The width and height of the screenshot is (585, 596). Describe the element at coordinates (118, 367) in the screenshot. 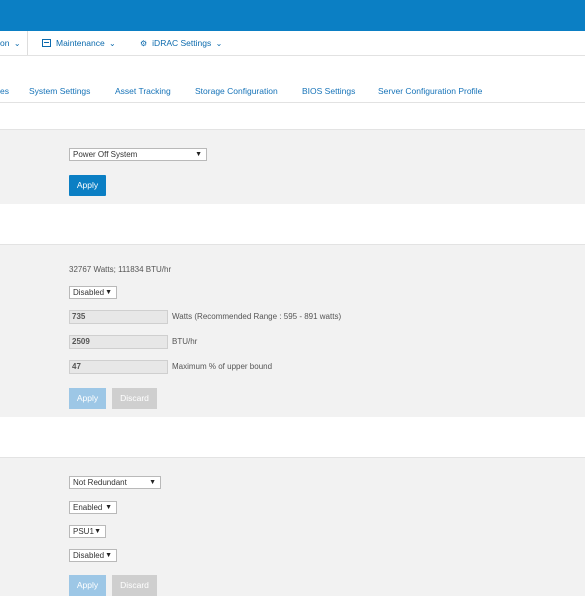

I see `power-cap-percent-input: 47` at that location.